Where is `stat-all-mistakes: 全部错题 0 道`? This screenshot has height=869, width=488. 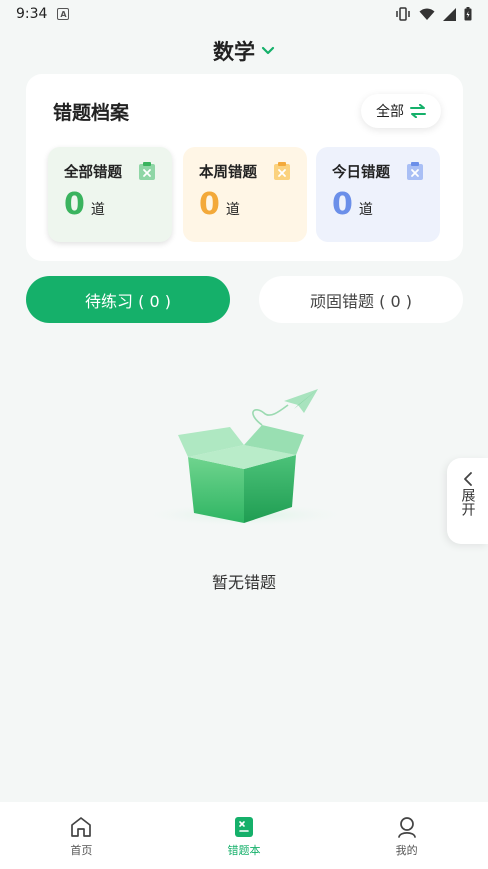
stat-all-mistakes: 全部错题 0 道 is located at coordinates (110, 194).